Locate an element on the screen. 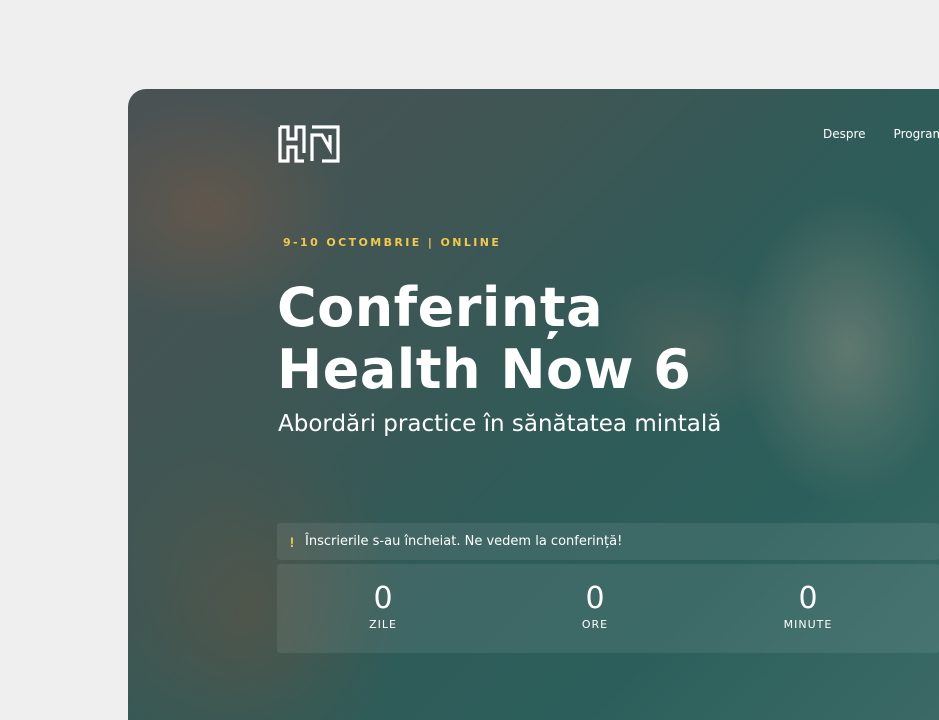  health-now-logo is located at coordinates (309, 144).